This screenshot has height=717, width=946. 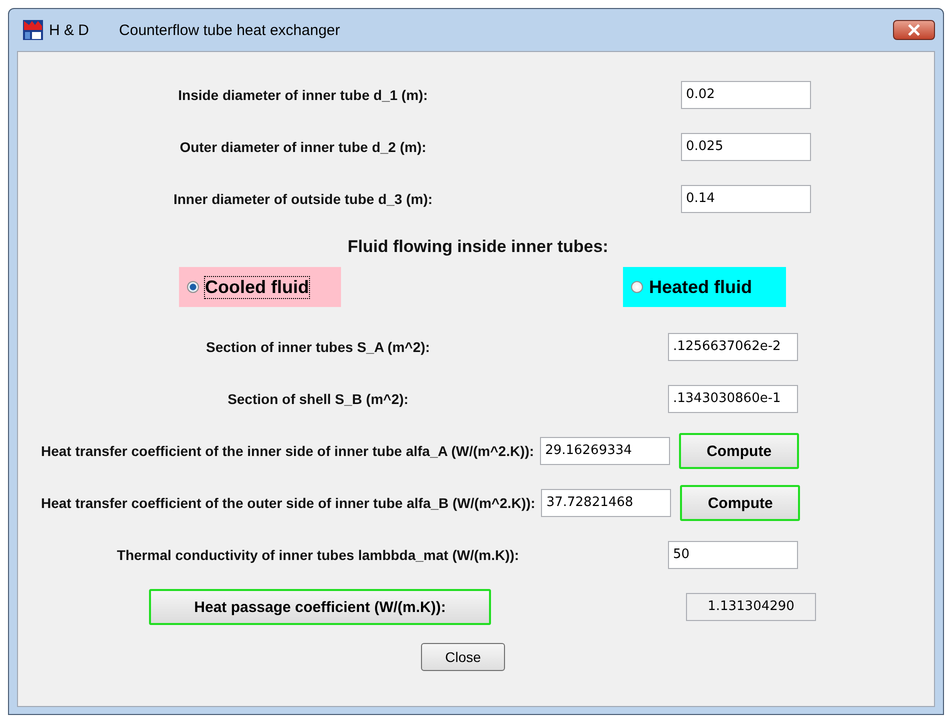 I want to click on field-label: Section of shell S_B (m^2):, so click(x=318, y=399).